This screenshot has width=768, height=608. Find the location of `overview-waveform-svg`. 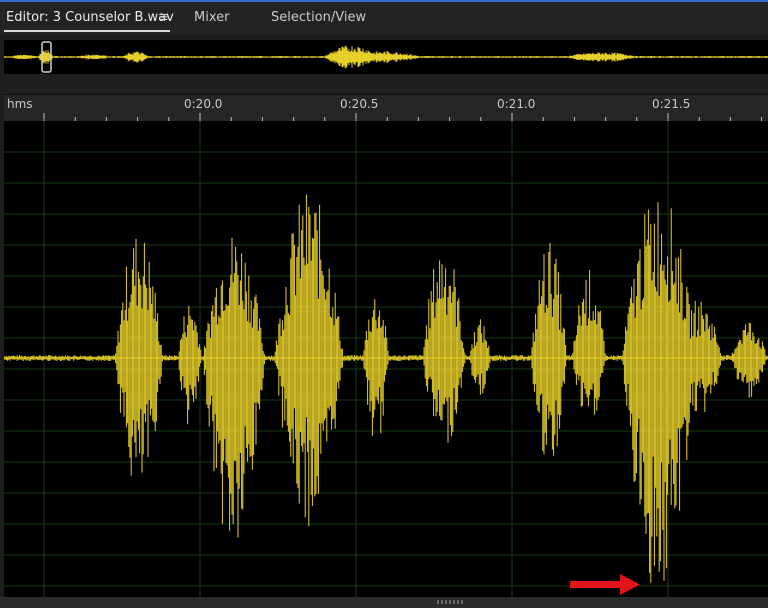

overview-waveform-svg is located at coordinates (386, 57).